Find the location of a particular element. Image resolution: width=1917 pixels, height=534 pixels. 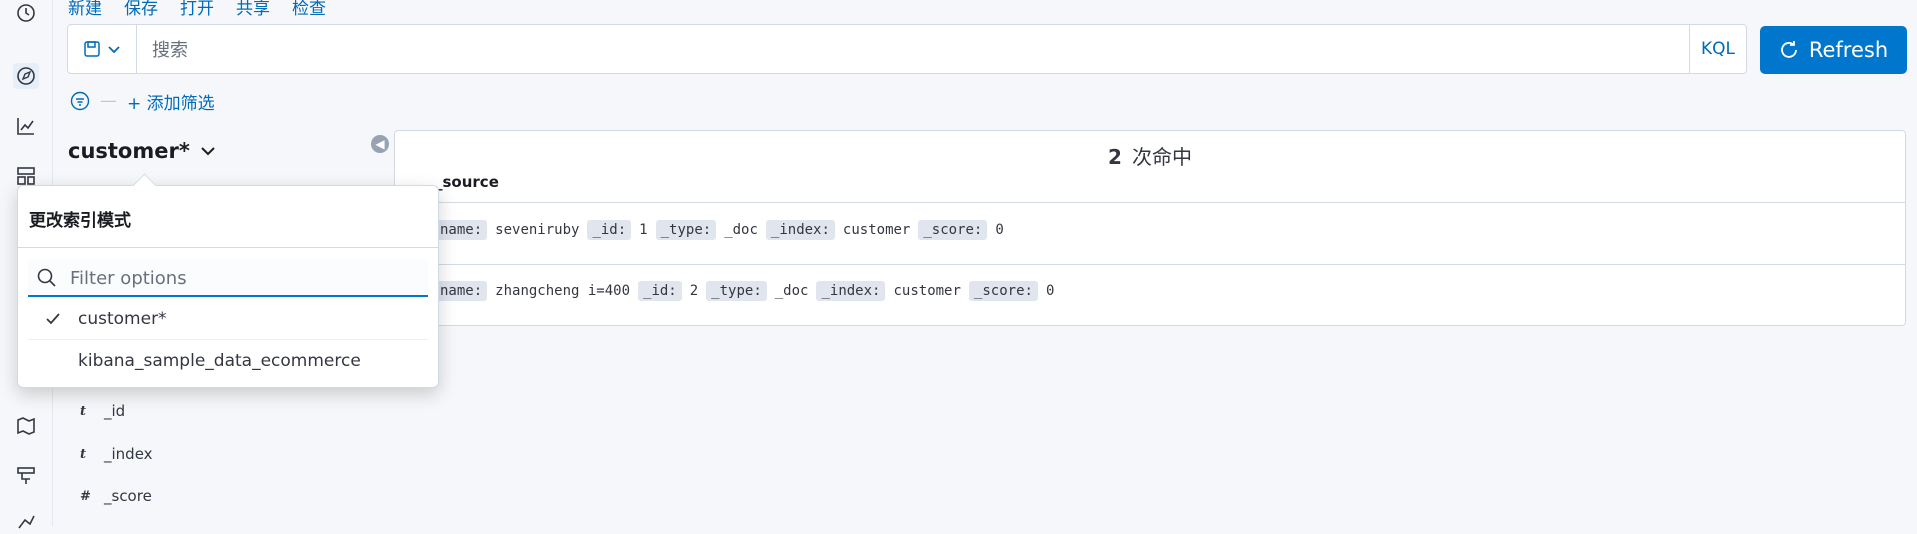

hit-count: 2 次命中 is located at coordinates (1150, 155).